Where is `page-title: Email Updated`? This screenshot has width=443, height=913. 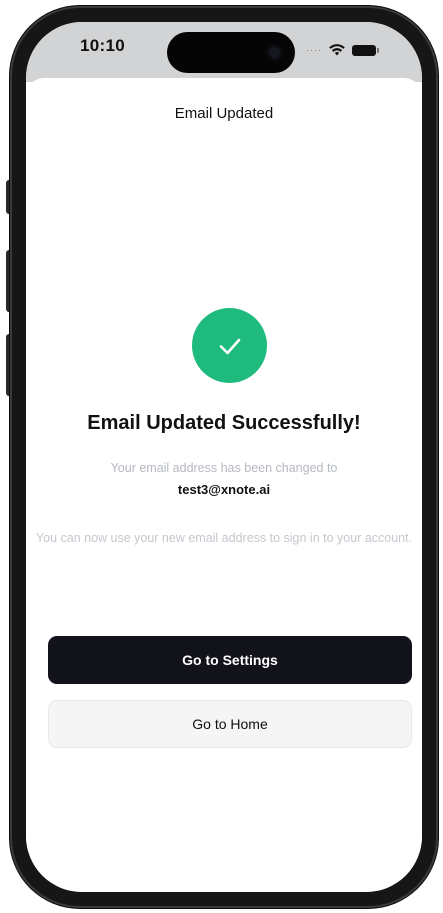 page-title: Email Updated is located at coordinates (224, 113).